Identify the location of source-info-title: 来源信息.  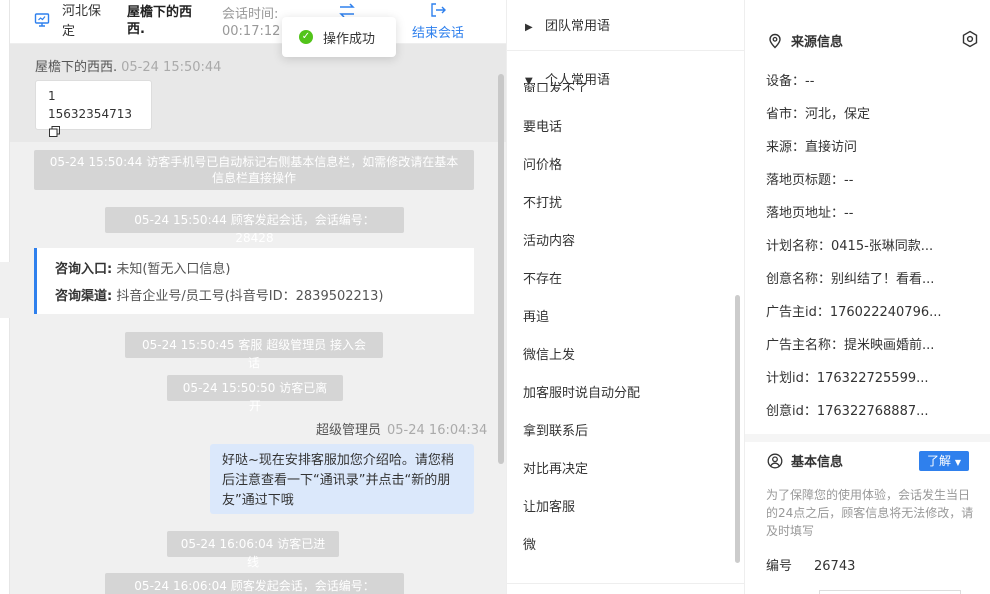
(805, 40).